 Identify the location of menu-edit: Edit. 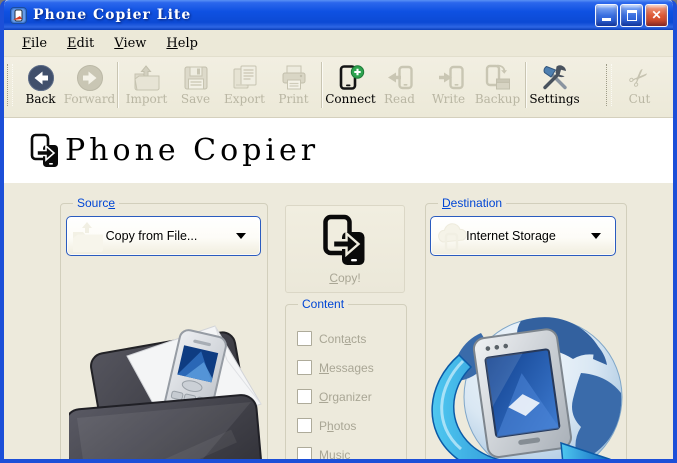
(80, 43).